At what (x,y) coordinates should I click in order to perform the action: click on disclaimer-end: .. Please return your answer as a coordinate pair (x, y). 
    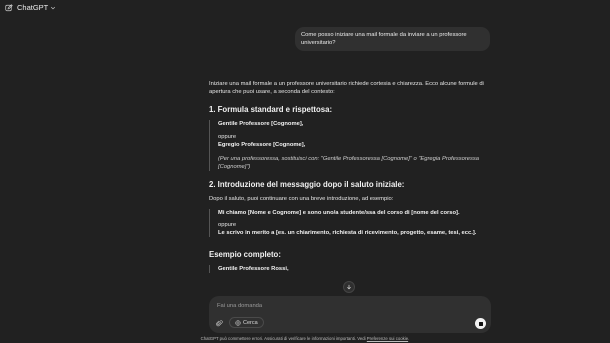
    Looking at the image, I should click on (409, 338).